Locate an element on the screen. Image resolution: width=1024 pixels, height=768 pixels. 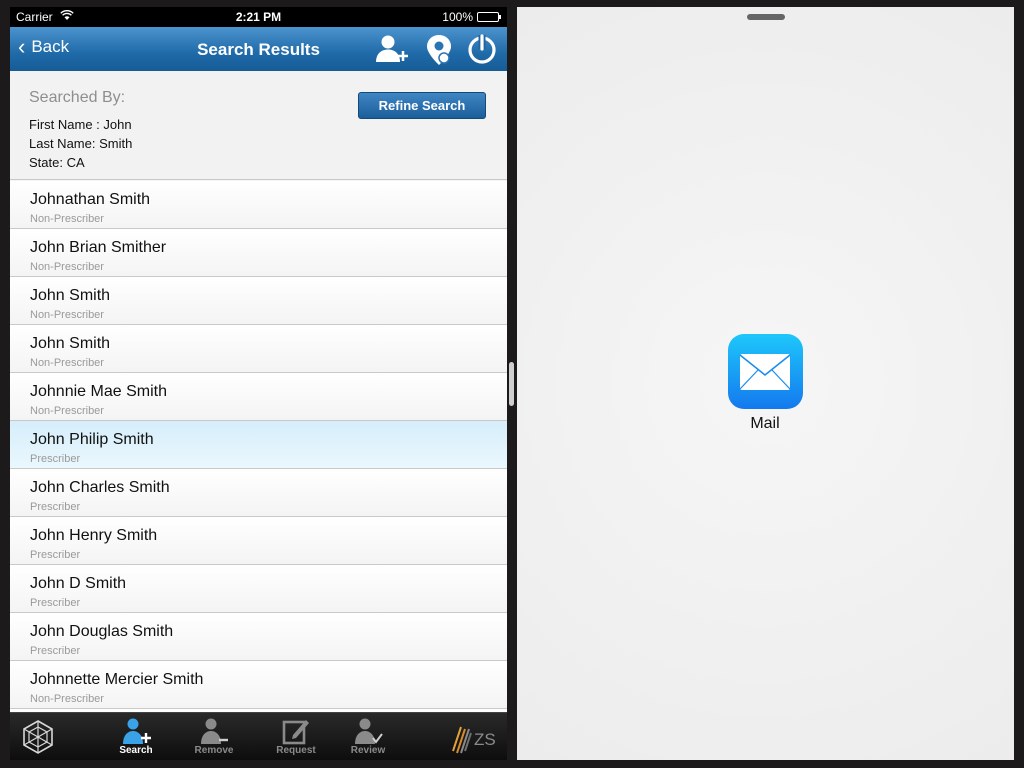
tab-request: Request is located at coordinates (296, 738).